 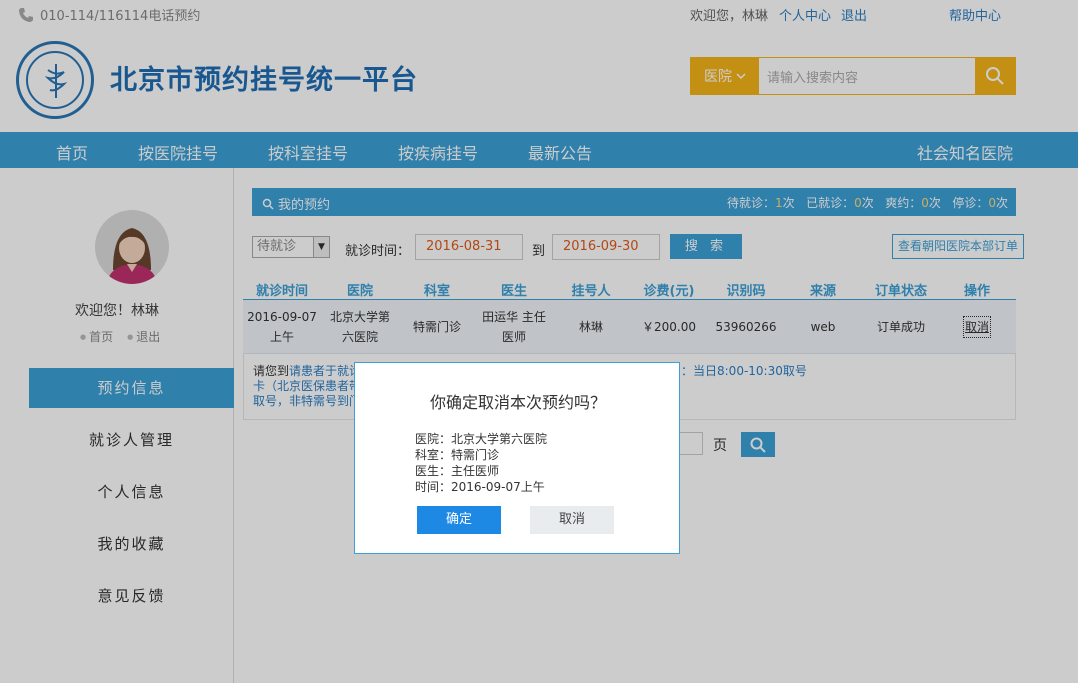 What do you see at coordinates (457, 455) in the screenshot?
I see `dialog-department: 科室：特需门诊` at bounding box center [457, 455].